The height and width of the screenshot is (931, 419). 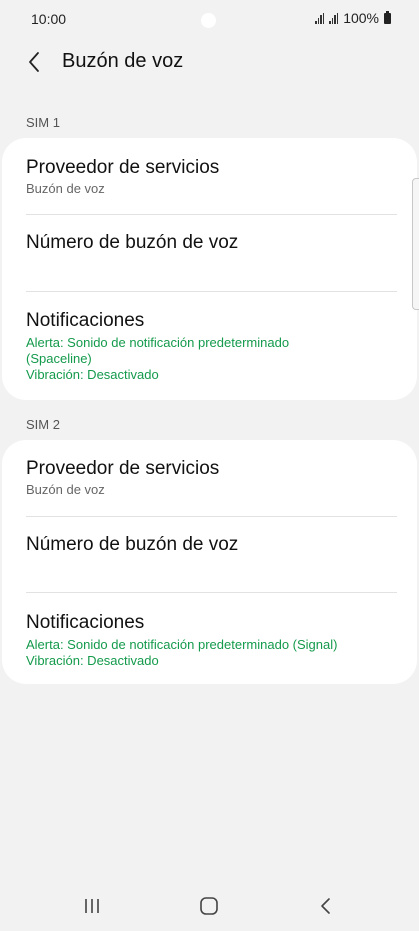 What do you see at coordinates (209, 62) in the screenshot?
I see `app-bar: Buzón de voz` at bounding box center [209, 62].